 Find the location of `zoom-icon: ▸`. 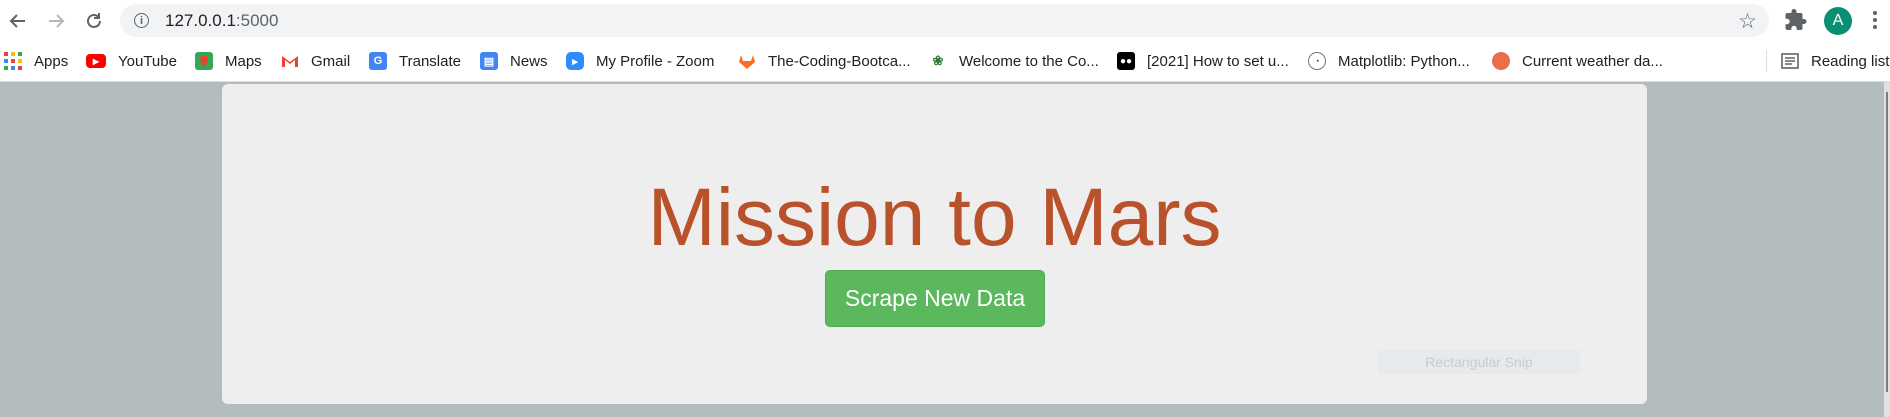

zoom-icon: ▸ is located at coordinates (575, 61).